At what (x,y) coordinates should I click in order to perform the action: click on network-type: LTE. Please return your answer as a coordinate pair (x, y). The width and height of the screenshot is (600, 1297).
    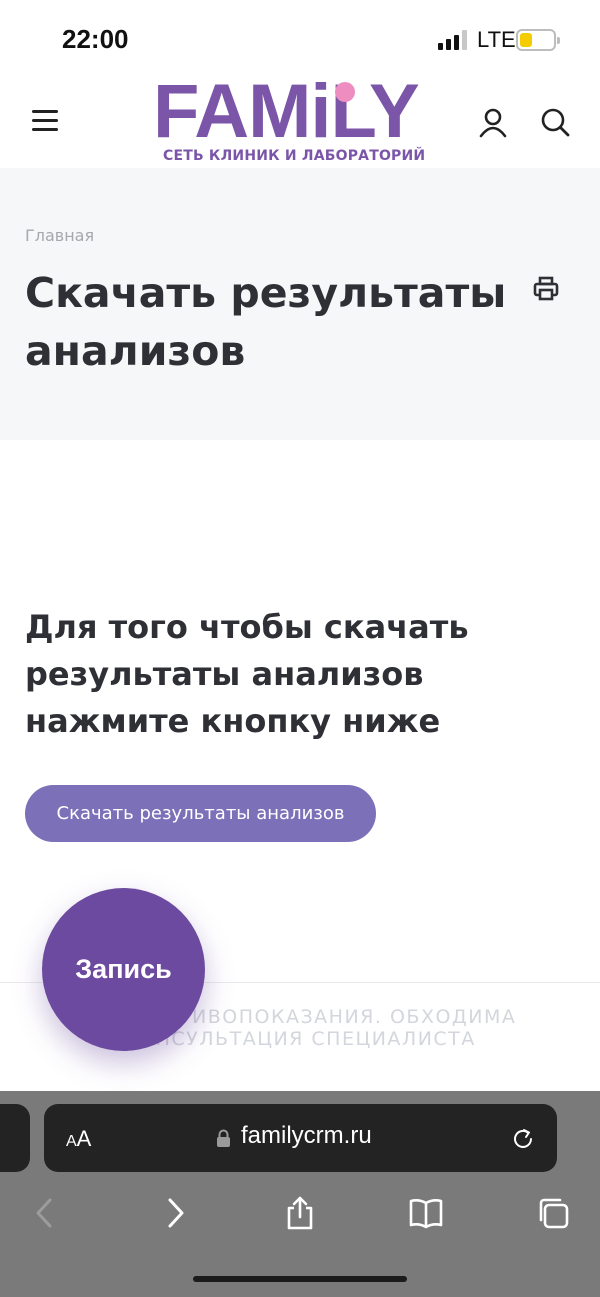
    Looking at the image, I should click on (496, 39).